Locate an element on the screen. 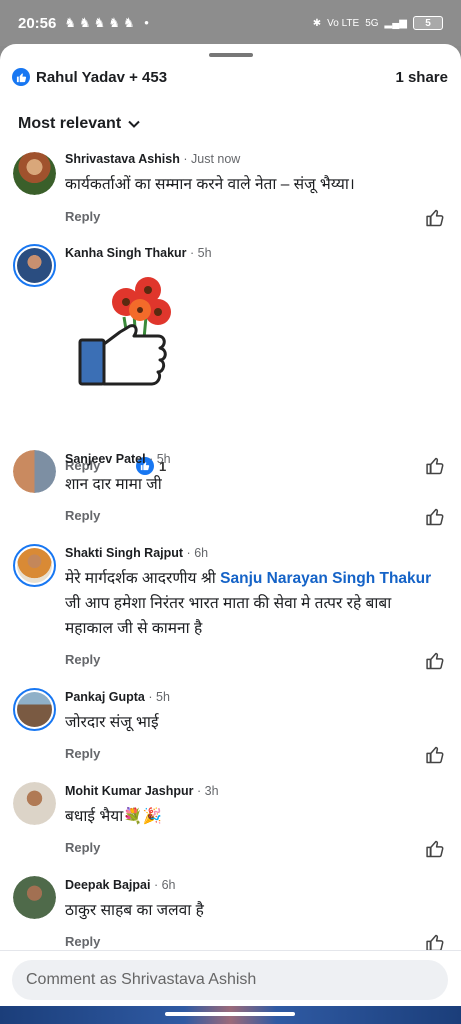 The height and width of the screenshot is (1024, 461). commenter-name: Kanha Singh Thakur is located at coordinates (126, 253).